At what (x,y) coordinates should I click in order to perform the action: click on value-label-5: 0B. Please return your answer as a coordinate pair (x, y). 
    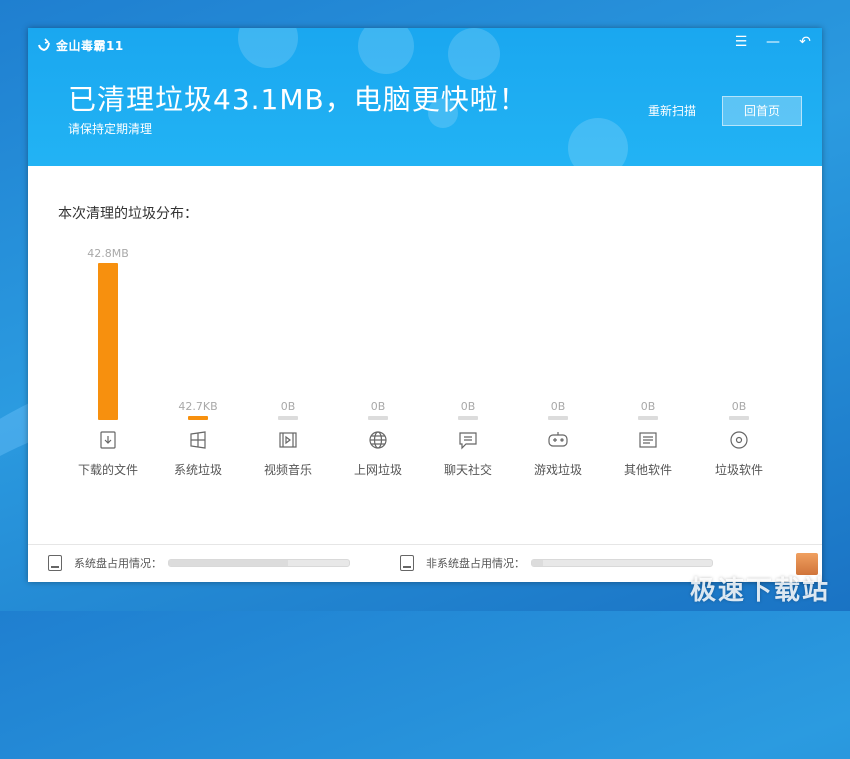
    Looking at the image, I should click on (558, 406).